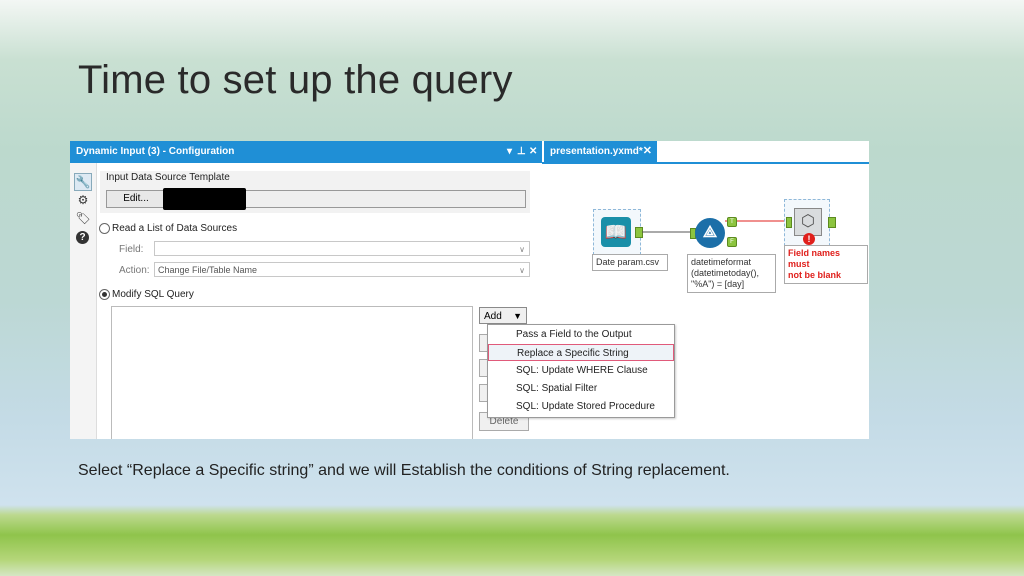  I want to click on error-annotation: Field names must not be blank, so click(826, 264).